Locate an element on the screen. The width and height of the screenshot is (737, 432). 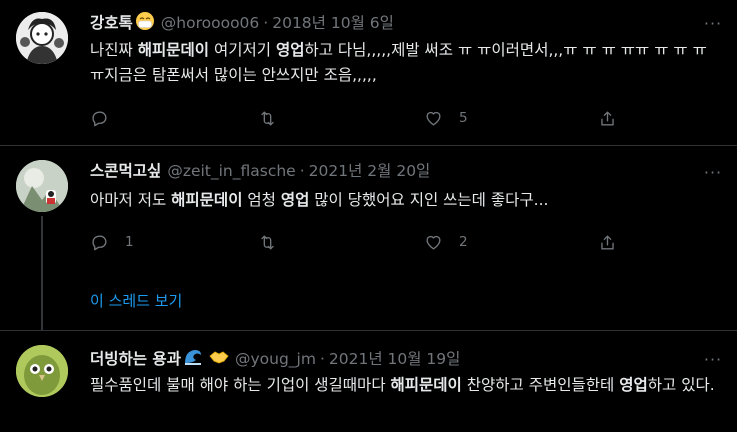
like-button: 2 is located at coordinates (446, 242).